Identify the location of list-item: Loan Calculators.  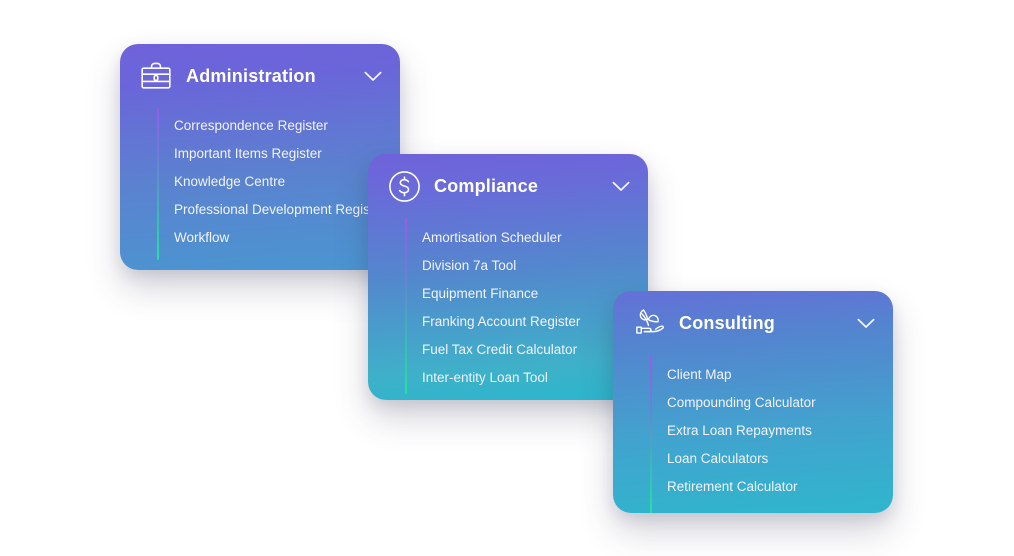
(780, 459).